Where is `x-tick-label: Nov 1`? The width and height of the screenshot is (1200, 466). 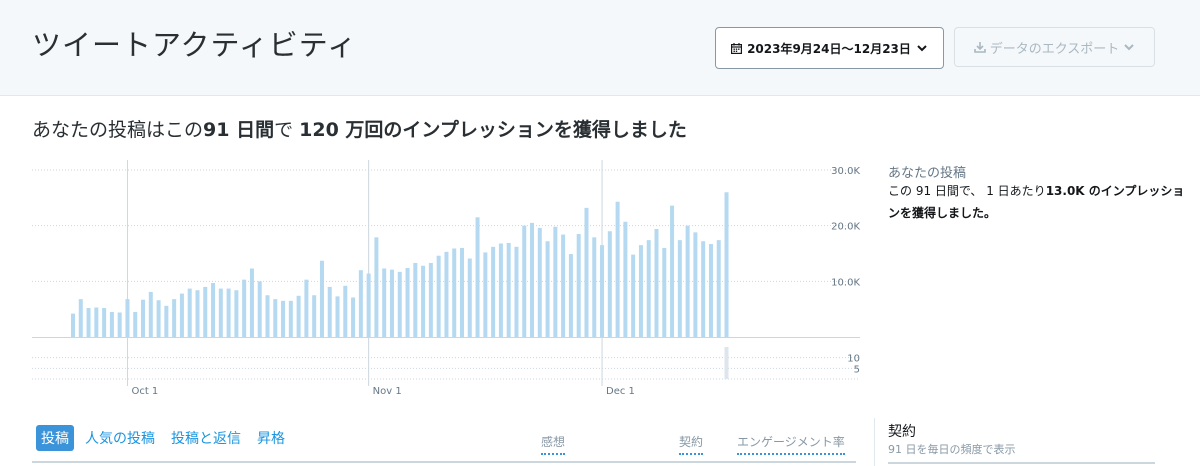
x-tick-label: Nov 1 is located at coordinates (387, 391).